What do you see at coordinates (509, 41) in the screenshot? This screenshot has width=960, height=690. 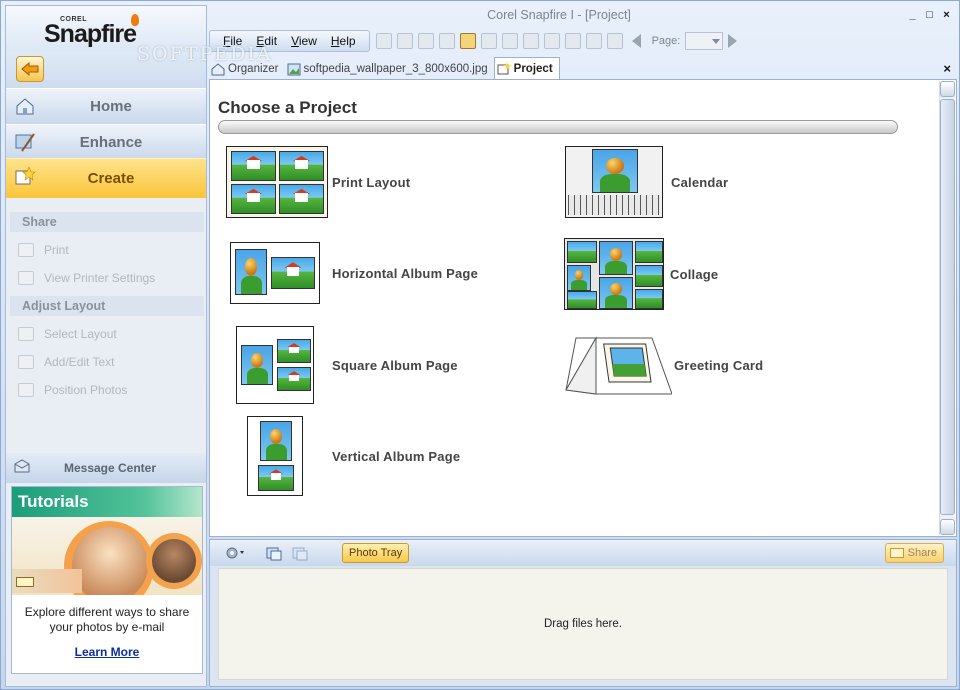 I see `paste-icon` at bounding box center [509, 41].